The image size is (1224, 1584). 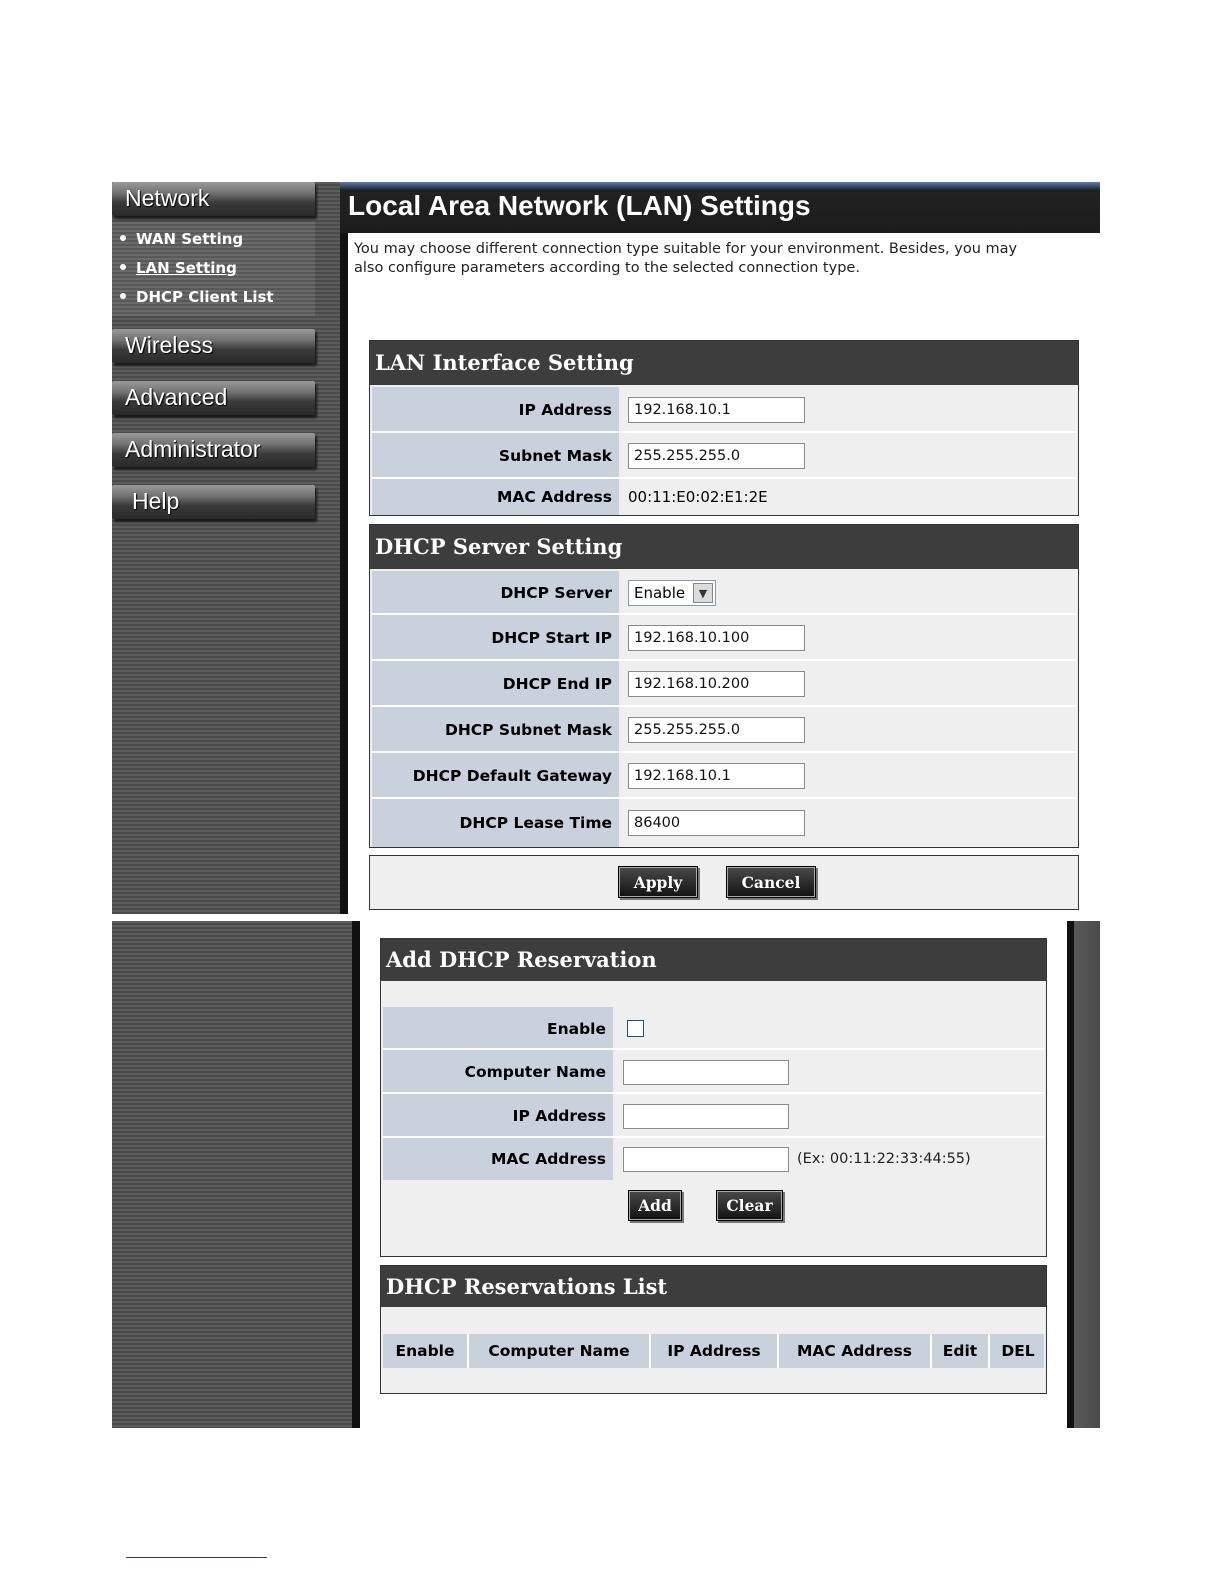 What do you see at coordinates (233, 1174) in the screenshot?
I see `sidebar-background-lower` at bounding box center [233, 1174].